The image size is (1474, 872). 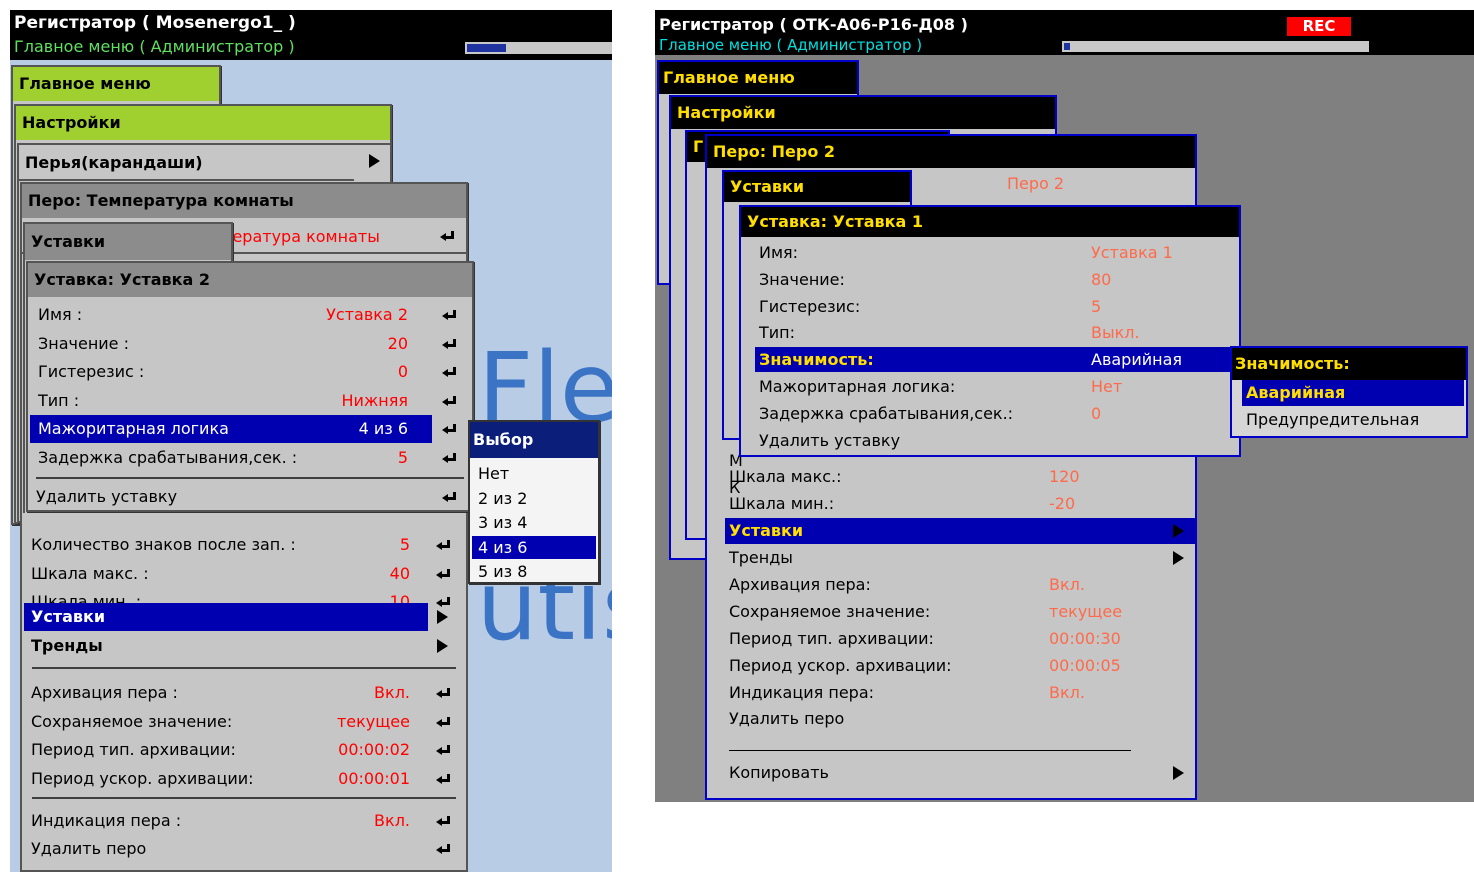 I want to click on left-setpoint-row-value: Нижняя, so click(x=374, y=400).